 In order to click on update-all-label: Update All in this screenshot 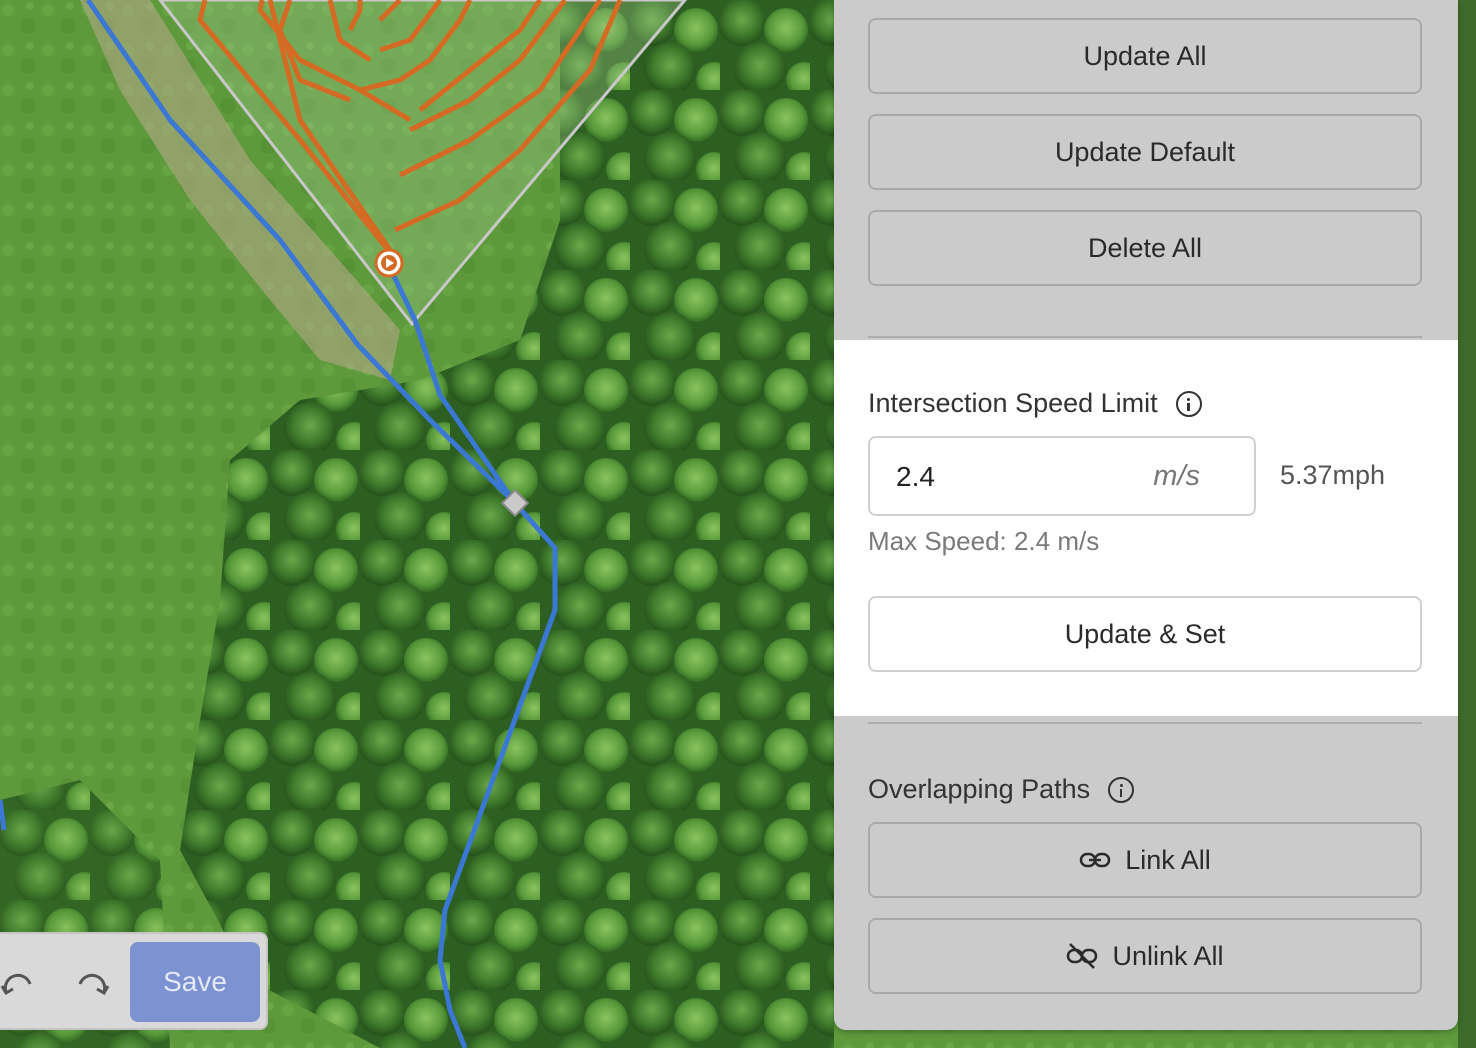, I will do `click(1145, 55)`.